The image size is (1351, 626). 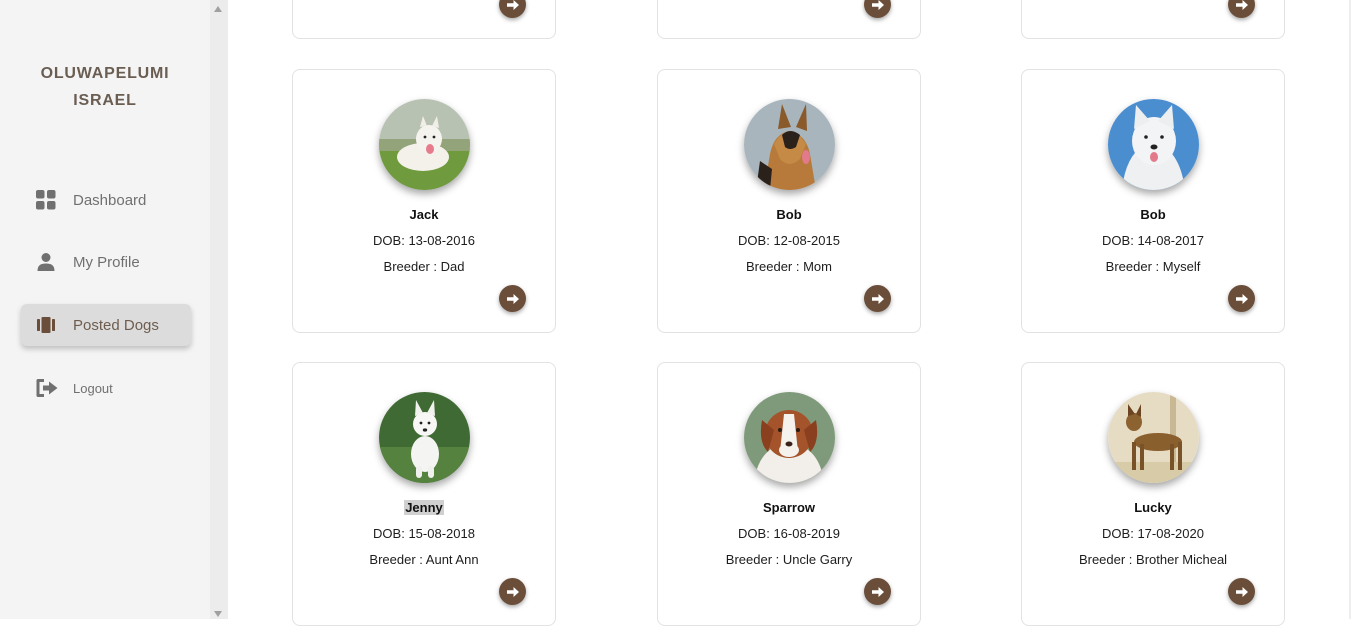 What do you see at coordinates (424, 214) in the screenshot?
I see `dog-name: Jack` at bounding box center [424, 214].